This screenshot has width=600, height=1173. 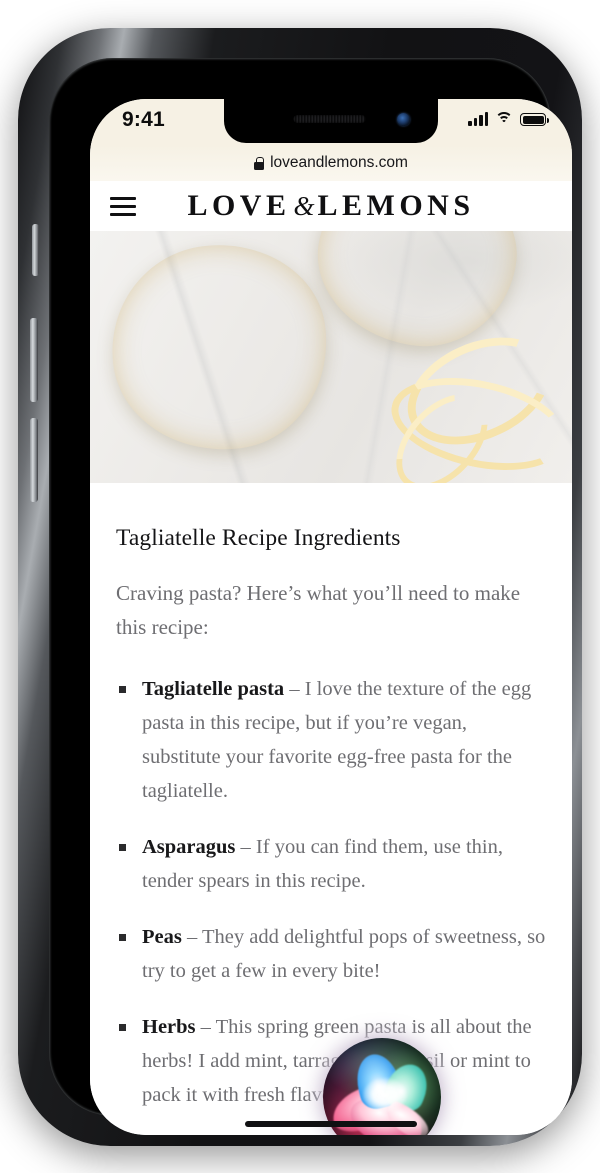 What do you see at coordinates (123, 206) in the screenshot?
I see `hamburger-menu-icon` at bounding box center [123, 206].